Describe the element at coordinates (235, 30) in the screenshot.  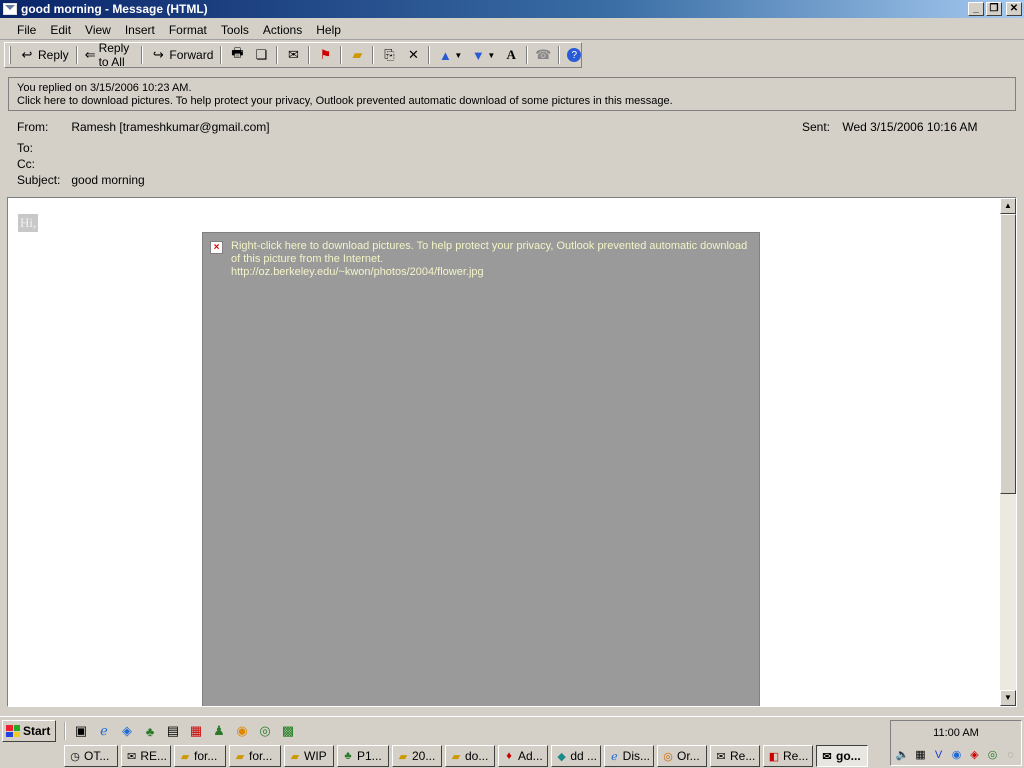
I see `menu-tools: Tools` at that location.